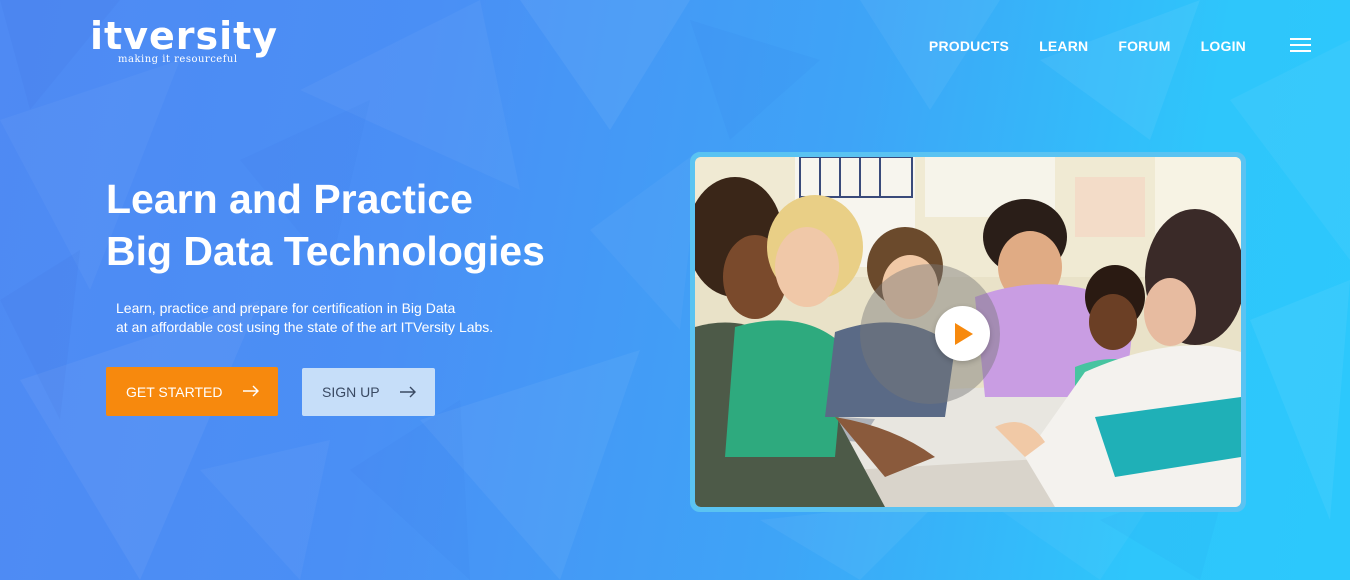 The width and height of the screenshot is (1350, 580). I want to click on nav-item-products: PRODUCTS, so click(969, 46).